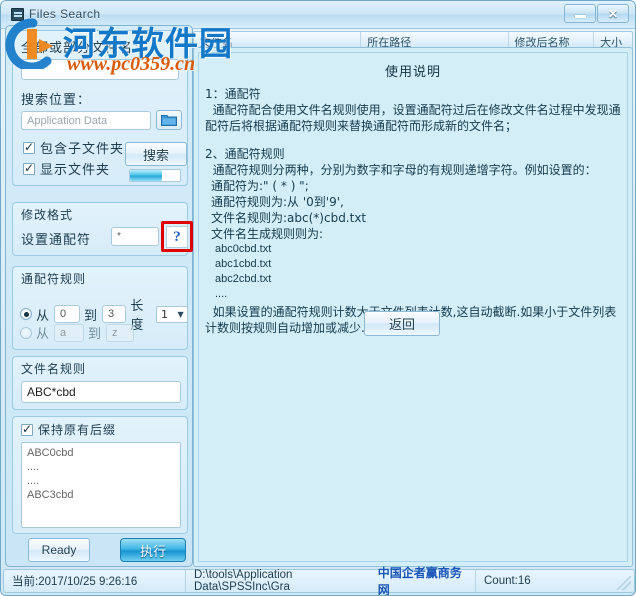 The height and width of the screenshot is (596, 636). What do you see at coordinates (75, 170) in the screenshot?
I see `show-folders-label: 显示文件夹` at bounding box center [75, 170].